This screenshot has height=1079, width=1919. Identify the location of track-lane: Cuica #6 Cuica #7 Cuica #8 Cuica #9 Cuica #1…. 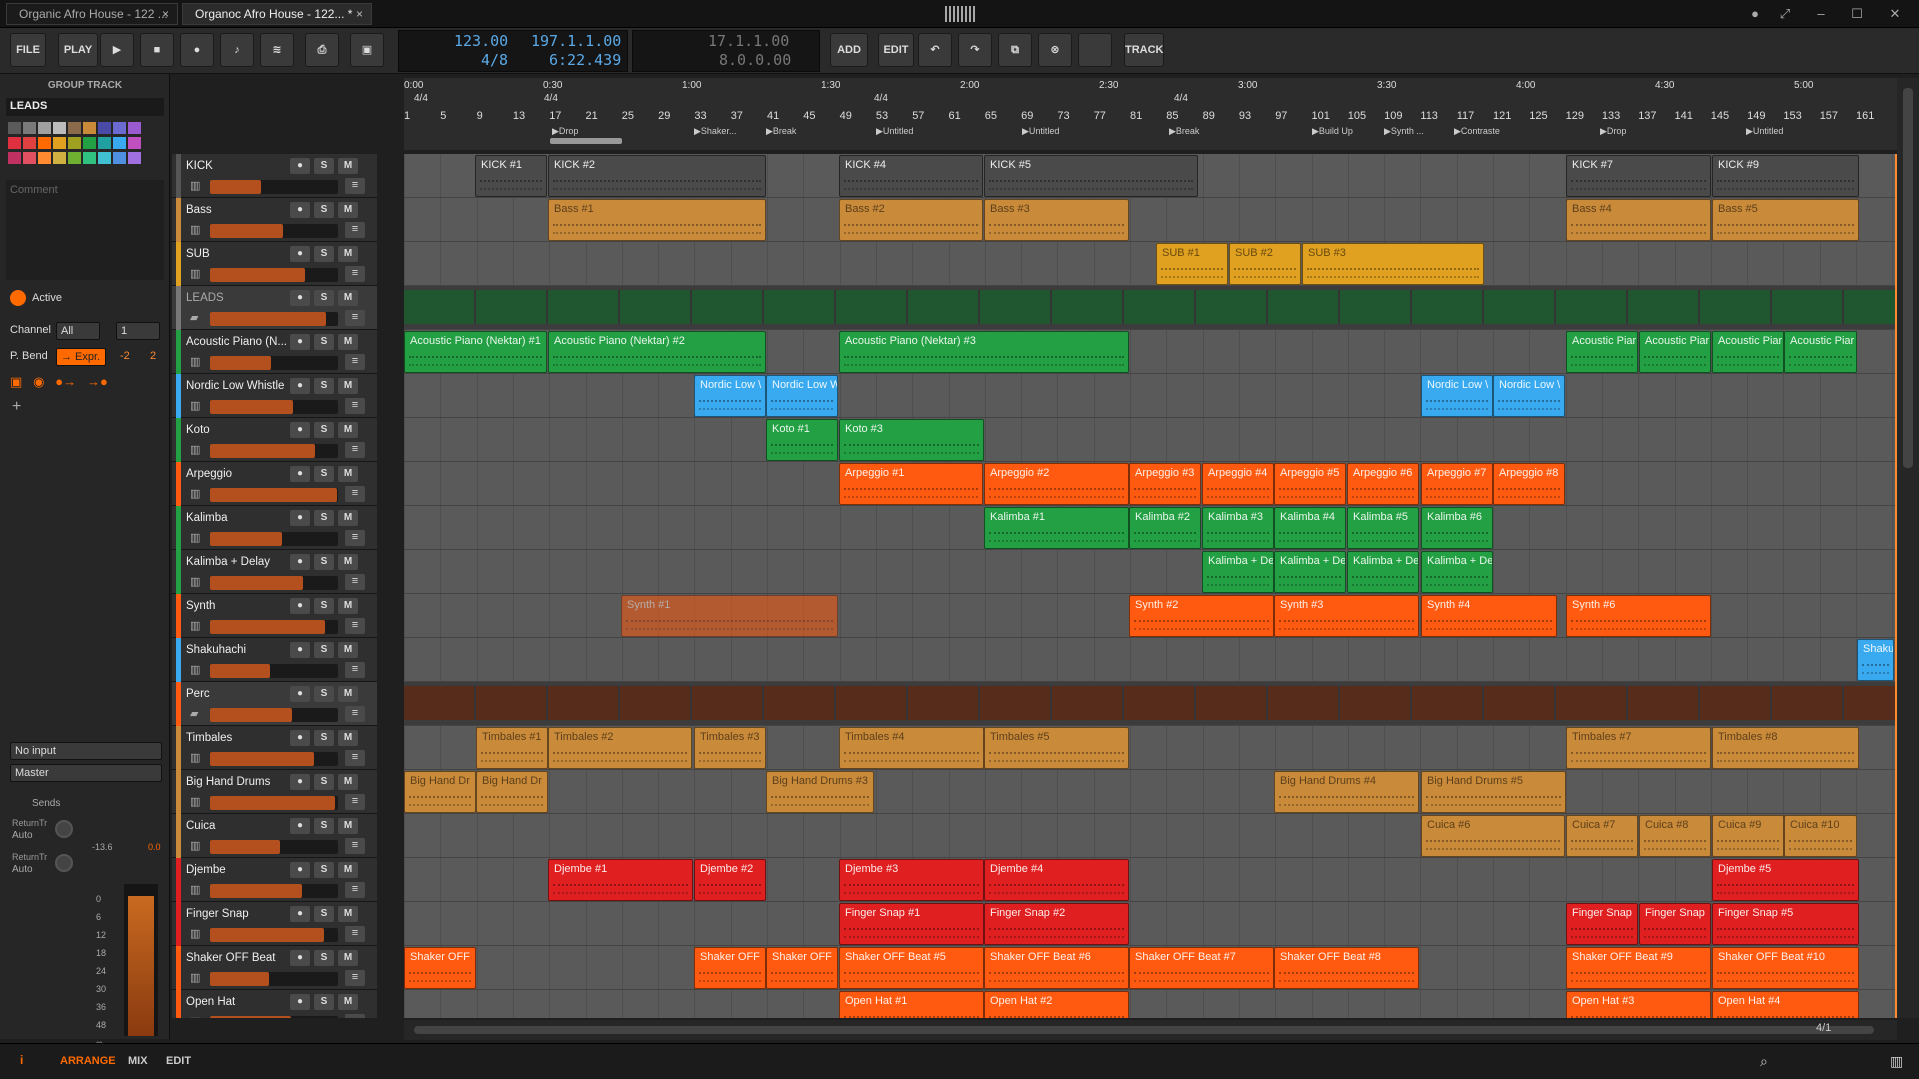
(1150, 836).